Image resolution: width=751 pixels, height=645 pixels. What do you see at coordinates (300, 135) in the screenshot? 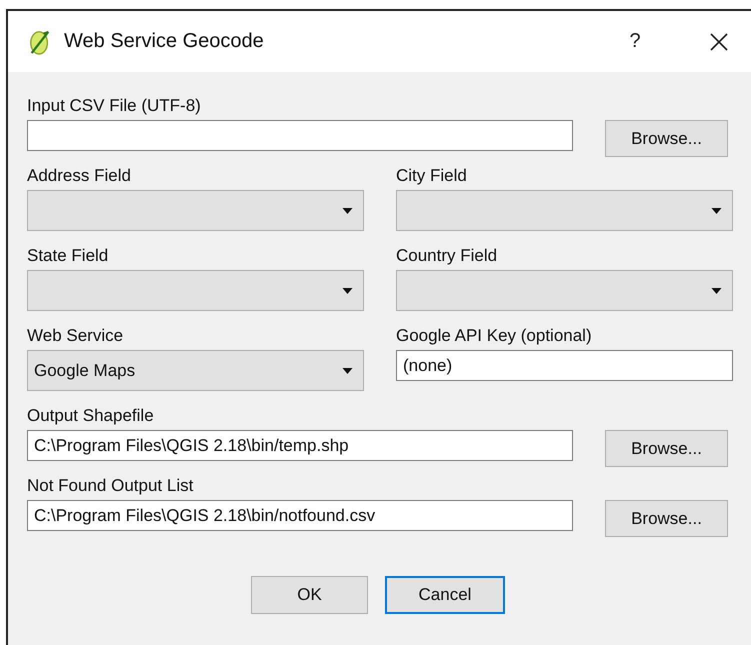
I see `path-field` at bounding box center [300, 135].